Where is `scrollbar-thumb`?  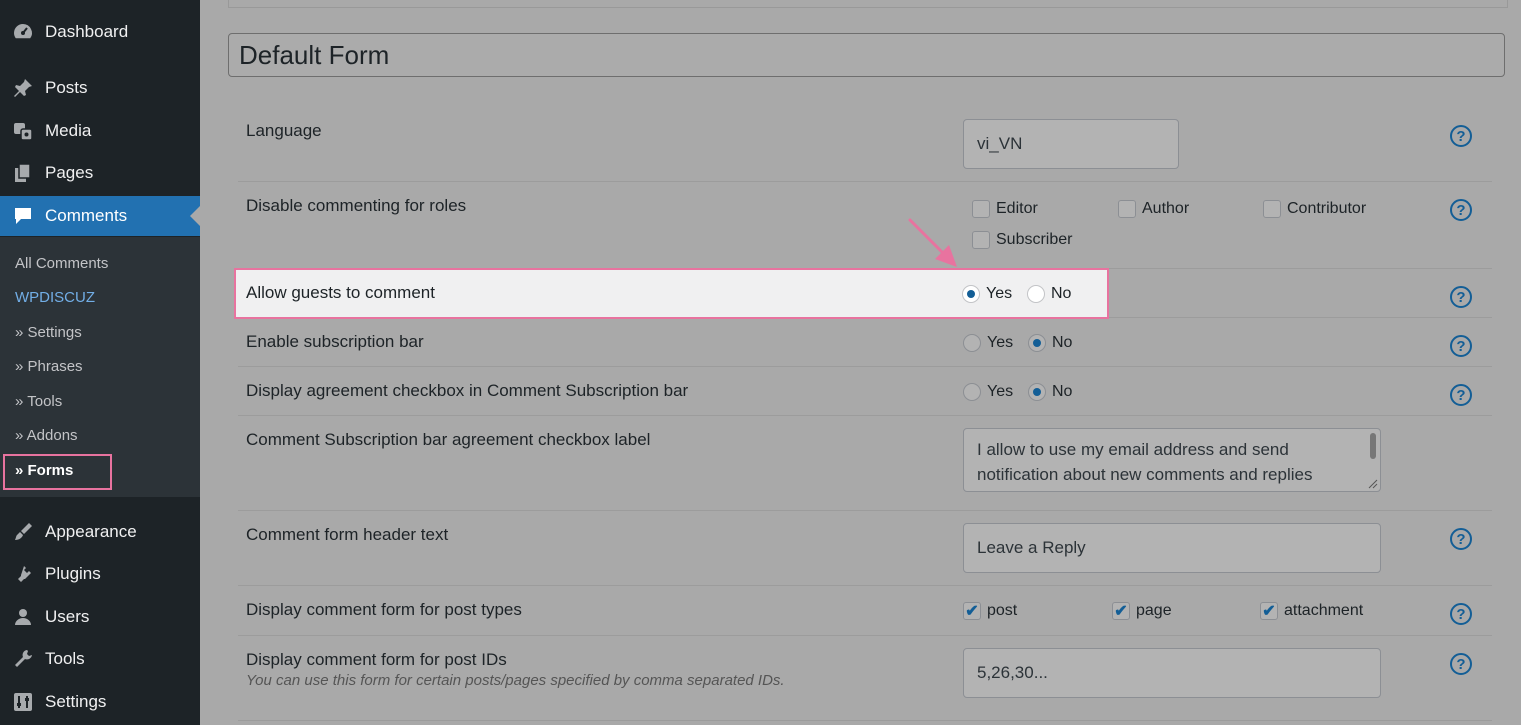
scrollbar-thumb is located at coordinates (1373, 446).